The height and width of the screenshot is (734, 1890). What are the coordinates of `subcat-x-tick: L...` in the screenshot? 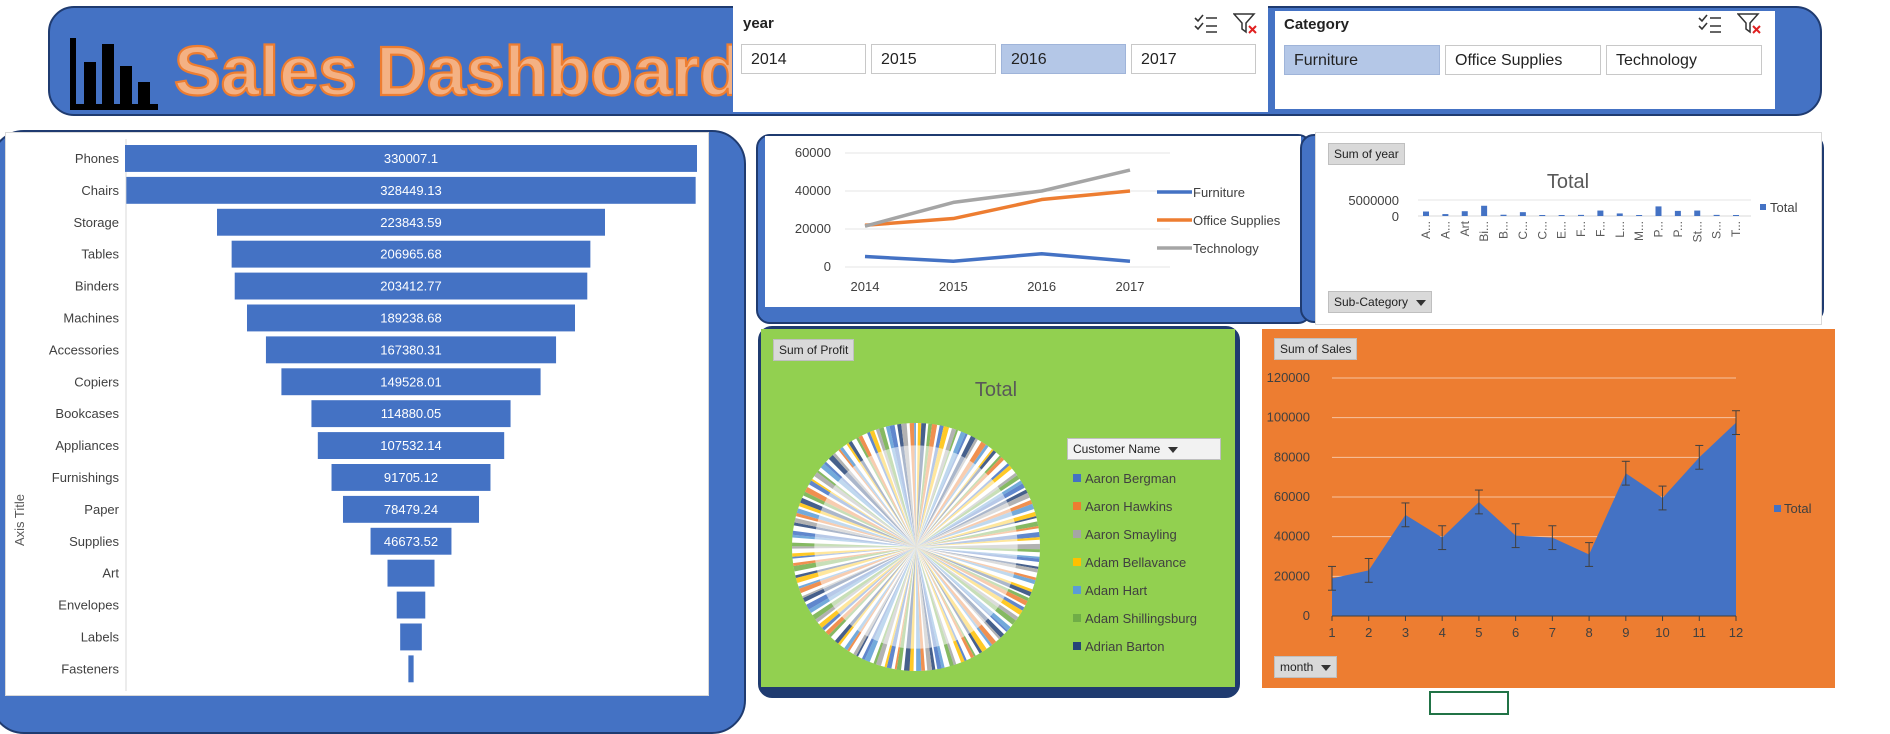 It's located at (1620, 229).